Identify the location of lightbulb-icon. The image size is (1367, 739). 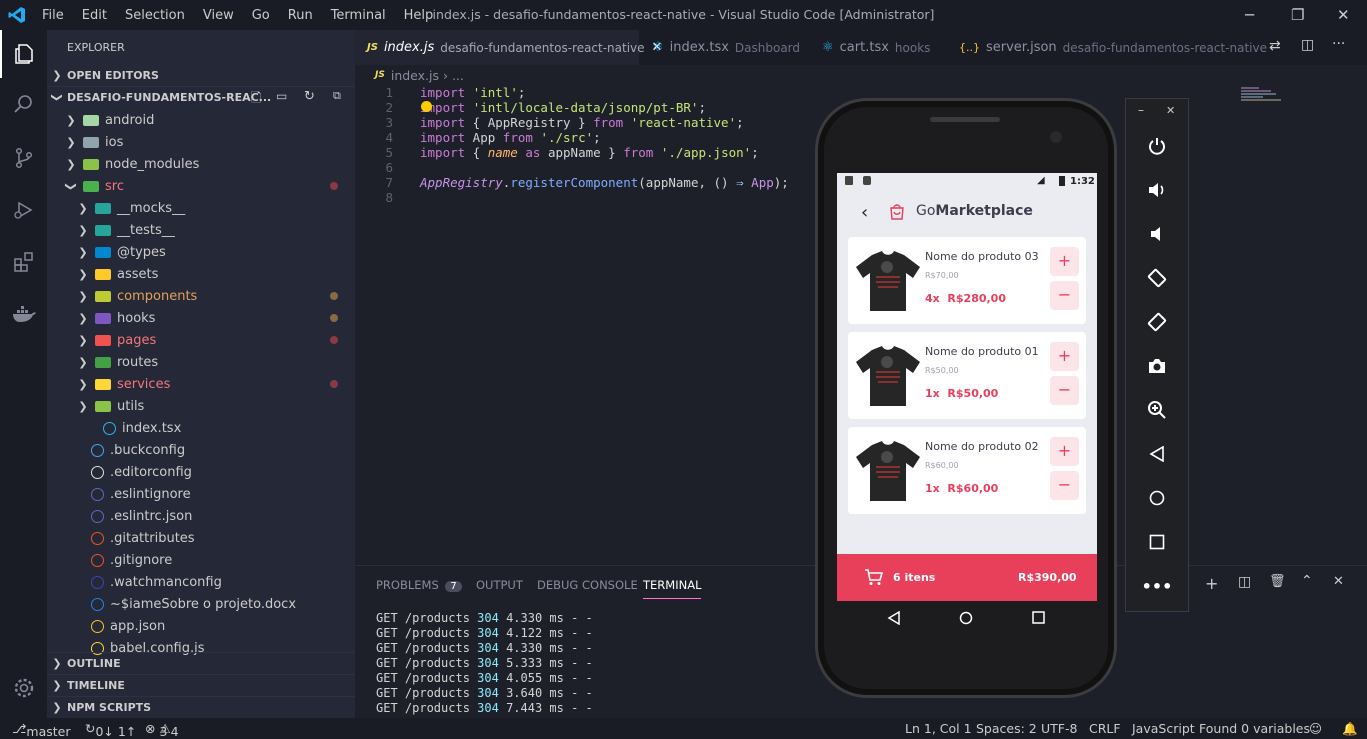
(426, 106).